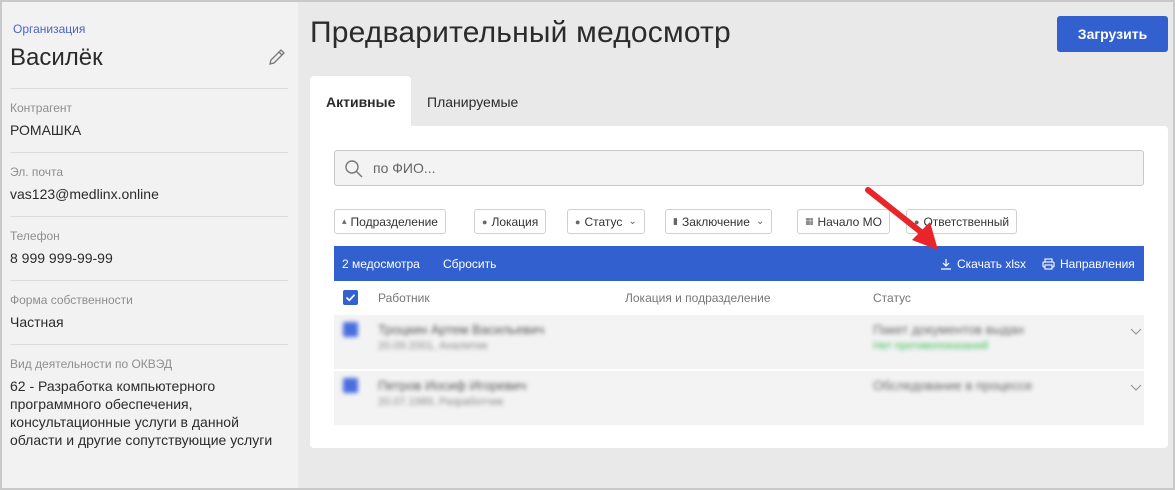 This screenshot has width=1175, height=490. I want to click on filter-conclusion: ▮ Заключение ⌄, so click(719, 221).